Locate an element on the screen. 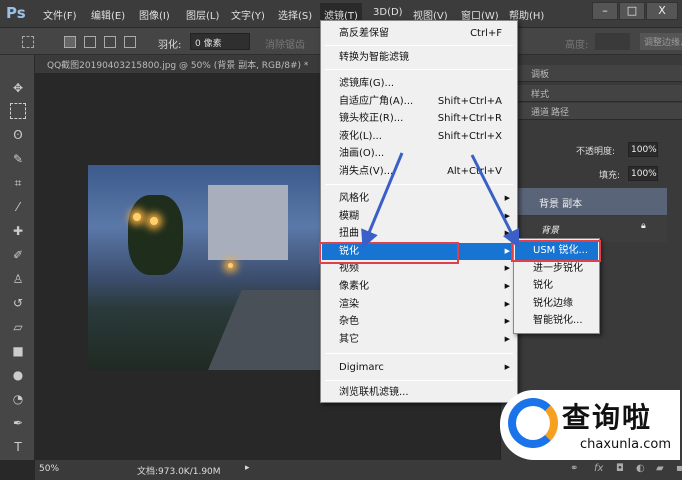 The height and width of the screenshot is (480, 682). menu-item-filter-group: 渲染 ▶ is located at coordinates (419, 305).